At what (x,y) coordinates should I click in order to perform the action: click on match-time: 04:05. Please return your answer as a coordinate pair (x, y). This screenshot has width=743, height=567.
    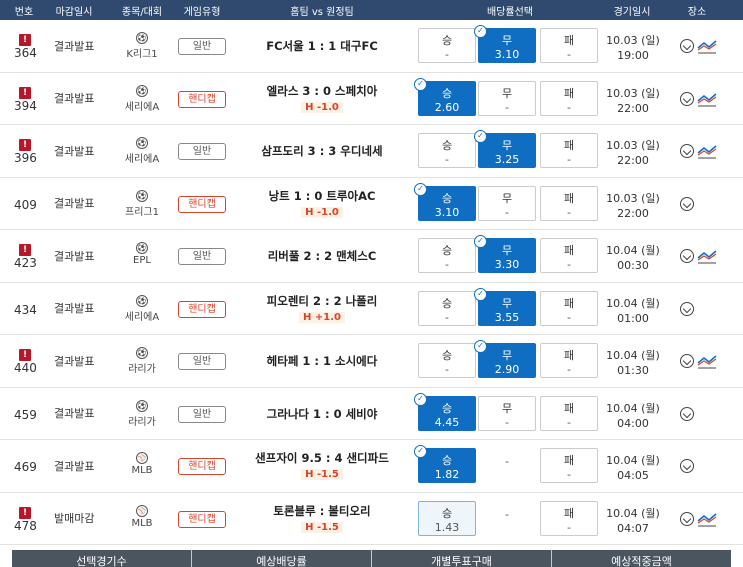
    Looking at the image, I should click on (633, 475).